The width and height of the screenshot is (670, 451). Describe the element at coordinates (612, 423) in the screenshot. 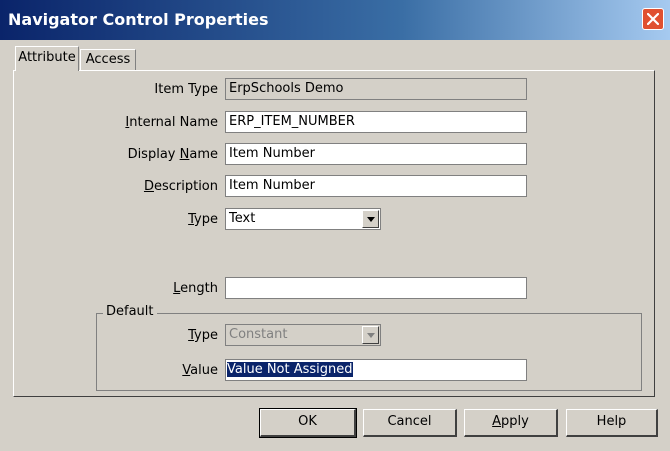

I see `help-button: Help` at that location.